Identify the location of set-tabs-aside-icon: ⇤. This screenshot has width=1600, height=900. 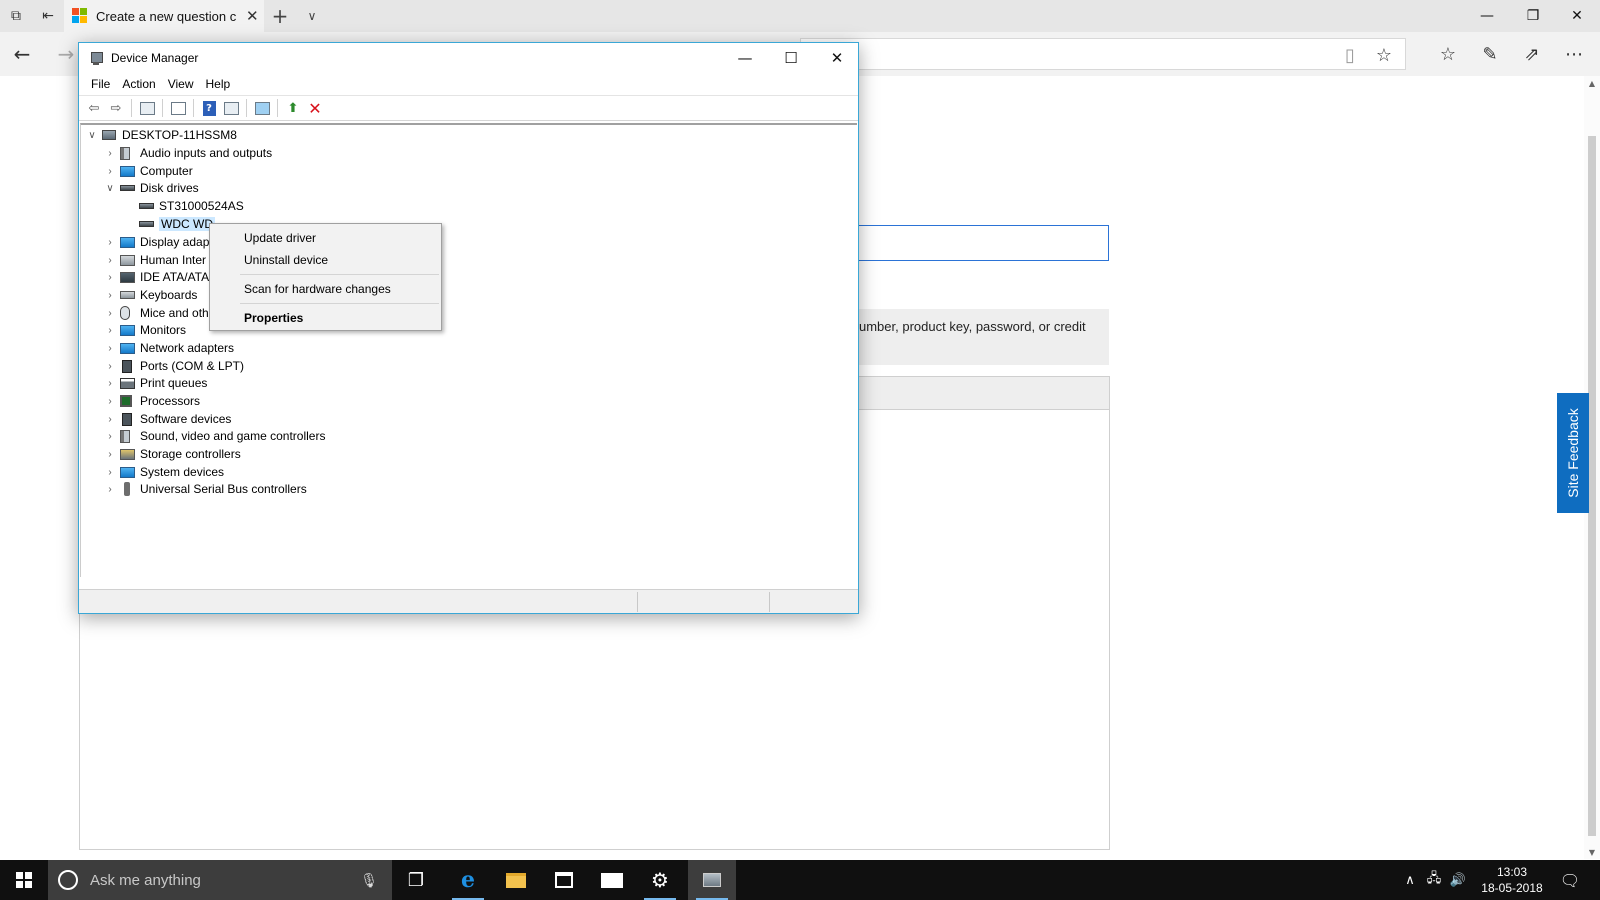
(48, 16).